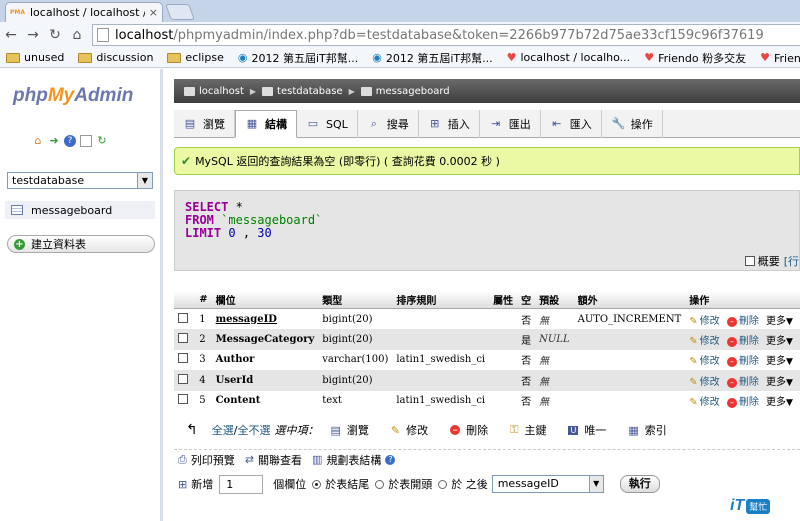 The height and width of the screenshot is (521, 800). I want to click on tab-search: ⌕ 搜尋, so click(388, 124).